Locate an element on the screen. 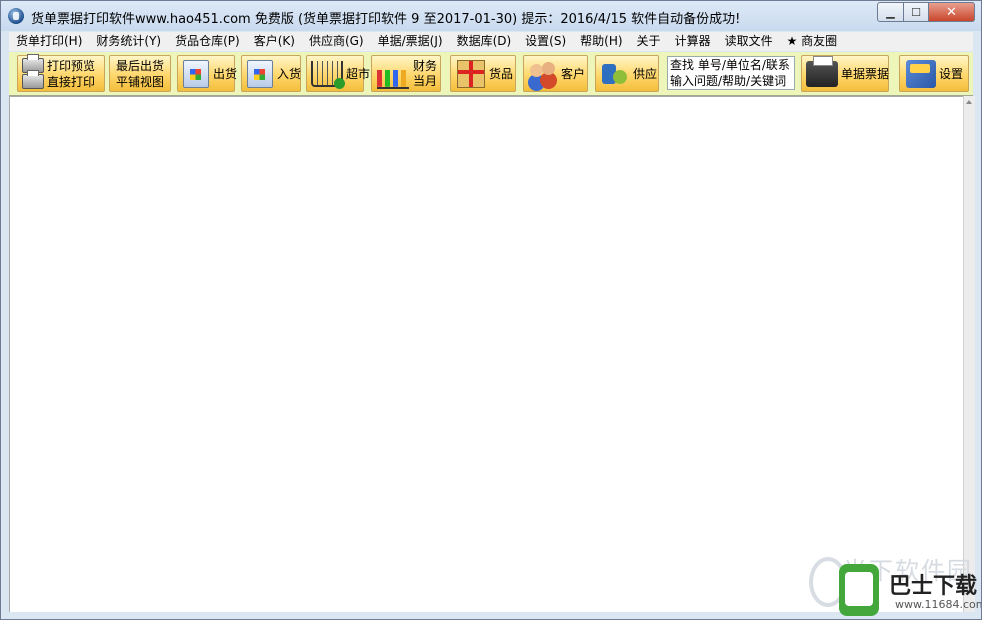 The width and height of the screenshot is (982, 620). shopping-cart-icon is located at coordinates (328, 74).